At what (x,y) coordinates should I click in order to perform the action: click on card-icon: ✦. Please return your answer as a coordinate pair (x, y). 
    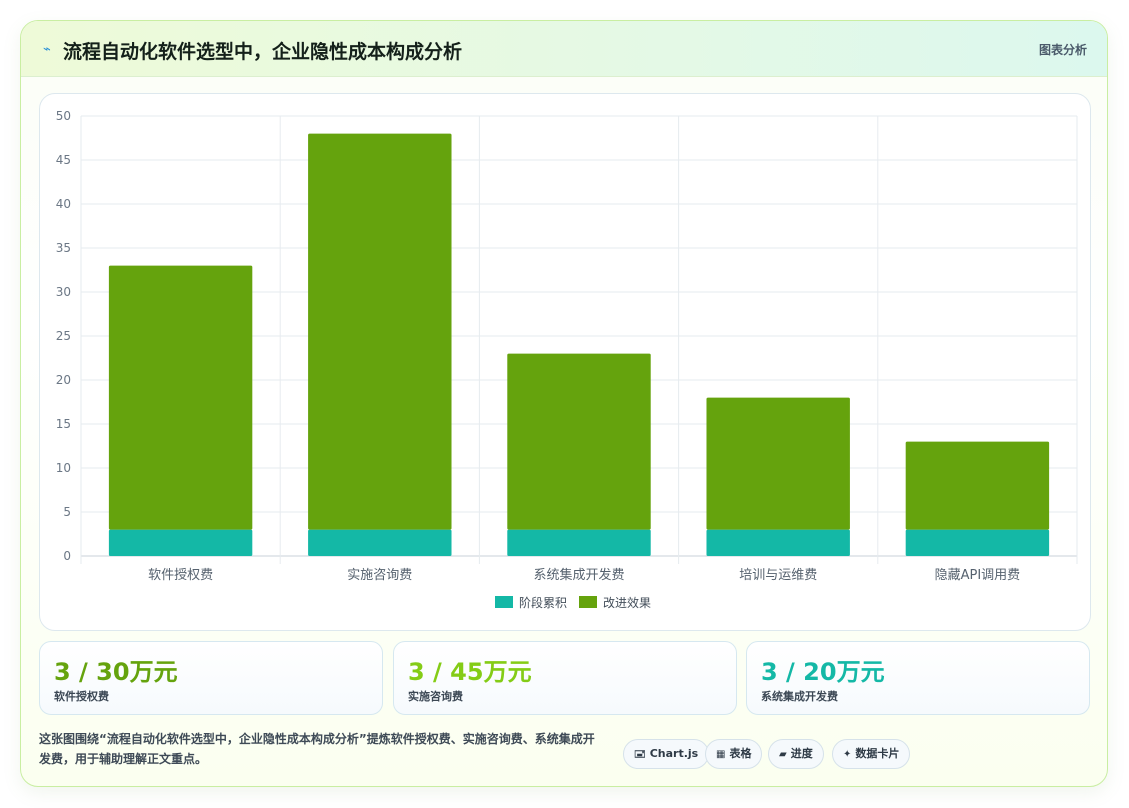
    Looking at the image, I should click on (847, 754).